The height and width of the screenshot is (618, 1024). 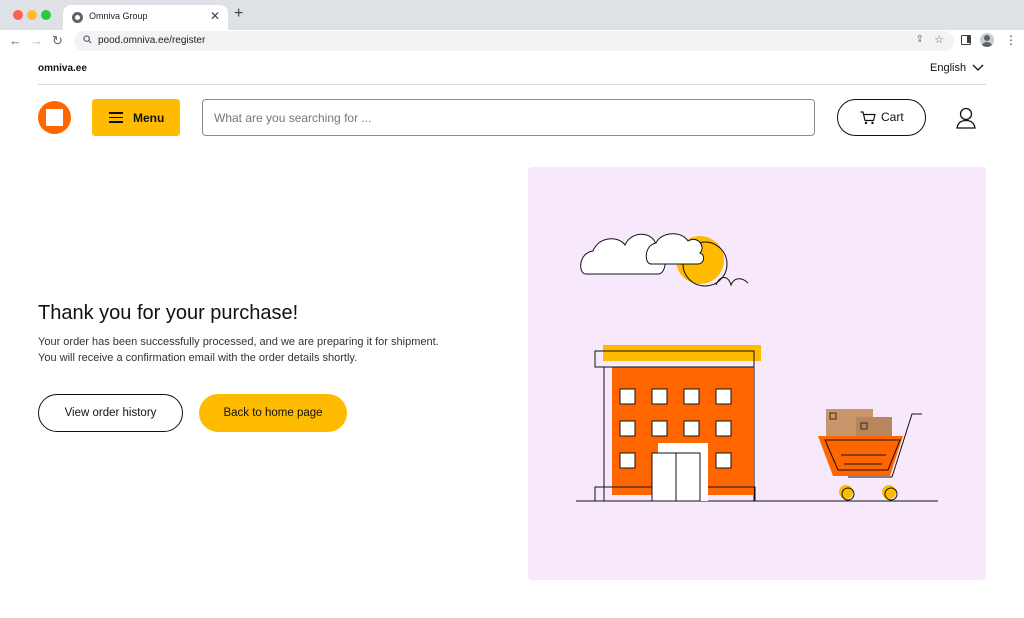 I want to click on building-roof-accent, so click(x=682, y=353).